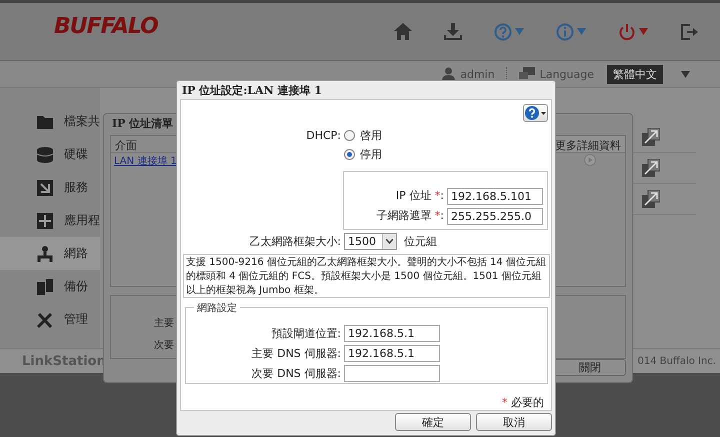 This screenshot has height=437, width=720. What do you see at coordinates (106, 26) in the screenshot?
I see `brand-logo: BUFFALO` at bounding box center [106, 26].